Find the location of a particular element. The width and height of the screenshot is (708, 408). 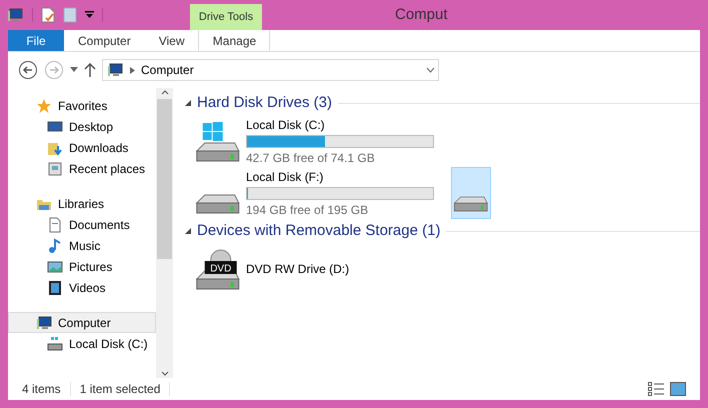

chevron-down-icon is located at coordinates (430, 70).